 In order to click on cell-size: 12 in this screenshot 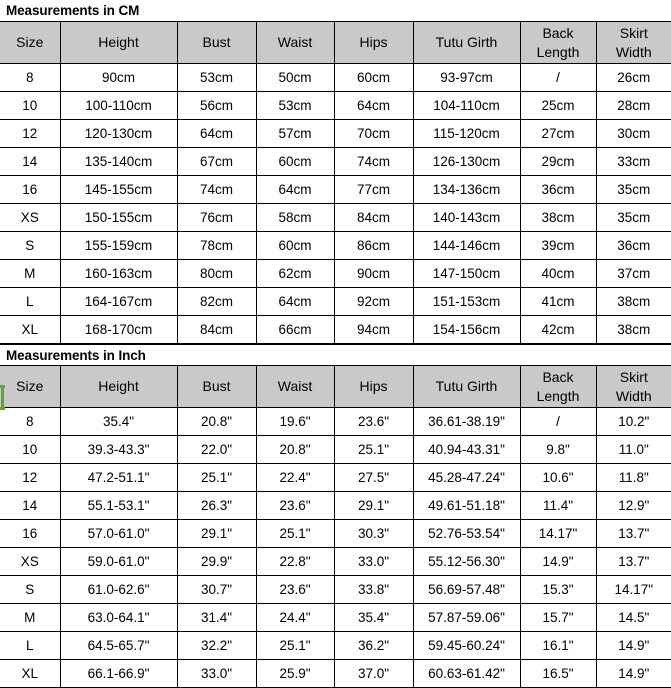, I will do `click(30, 133)`.